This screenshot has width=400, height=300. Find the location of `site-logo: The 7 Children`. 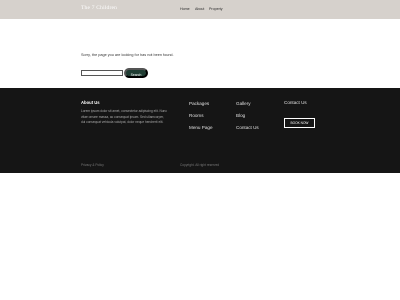

site-logo: The 7 Children is located at coordinates (99, 8).